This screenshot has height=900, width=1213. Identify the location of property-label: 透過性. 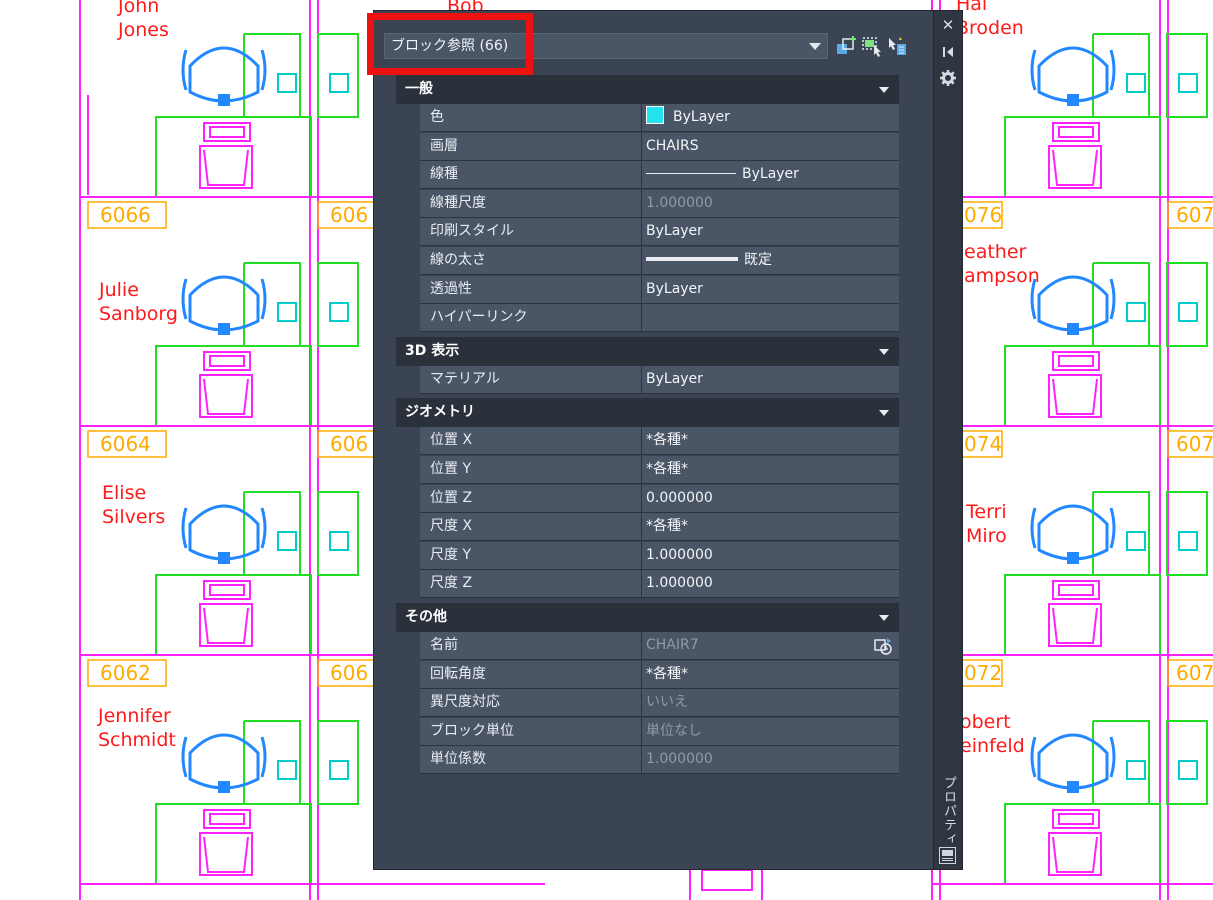
(531, 289).